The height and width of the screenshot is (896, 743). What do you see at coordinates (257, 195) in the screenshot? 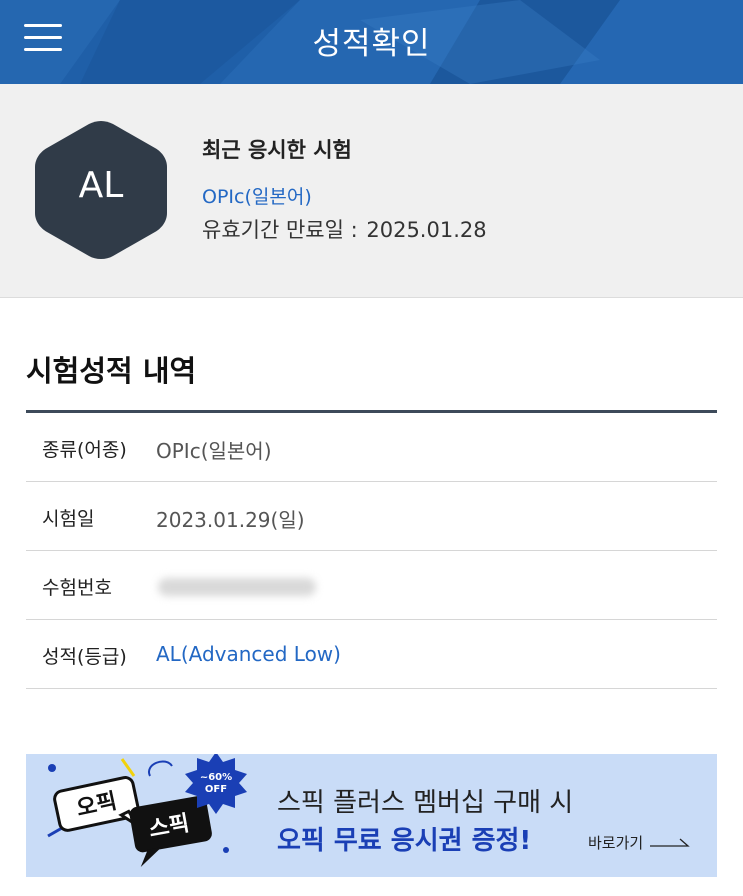
I see `recent-exam-link: OPIc(일본어)` at bounding box center [257, 195].